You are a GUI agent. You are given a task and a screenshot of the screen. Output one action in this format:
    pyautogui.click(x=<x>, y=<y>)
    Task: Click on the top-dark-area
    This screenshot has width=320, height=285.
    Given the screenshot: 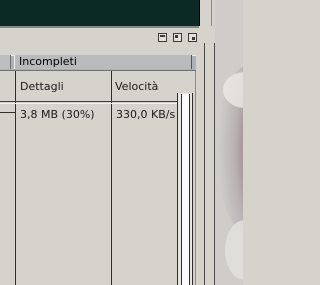 What is the action you would take?
    pyautogui.click(x=99, y=14)
    